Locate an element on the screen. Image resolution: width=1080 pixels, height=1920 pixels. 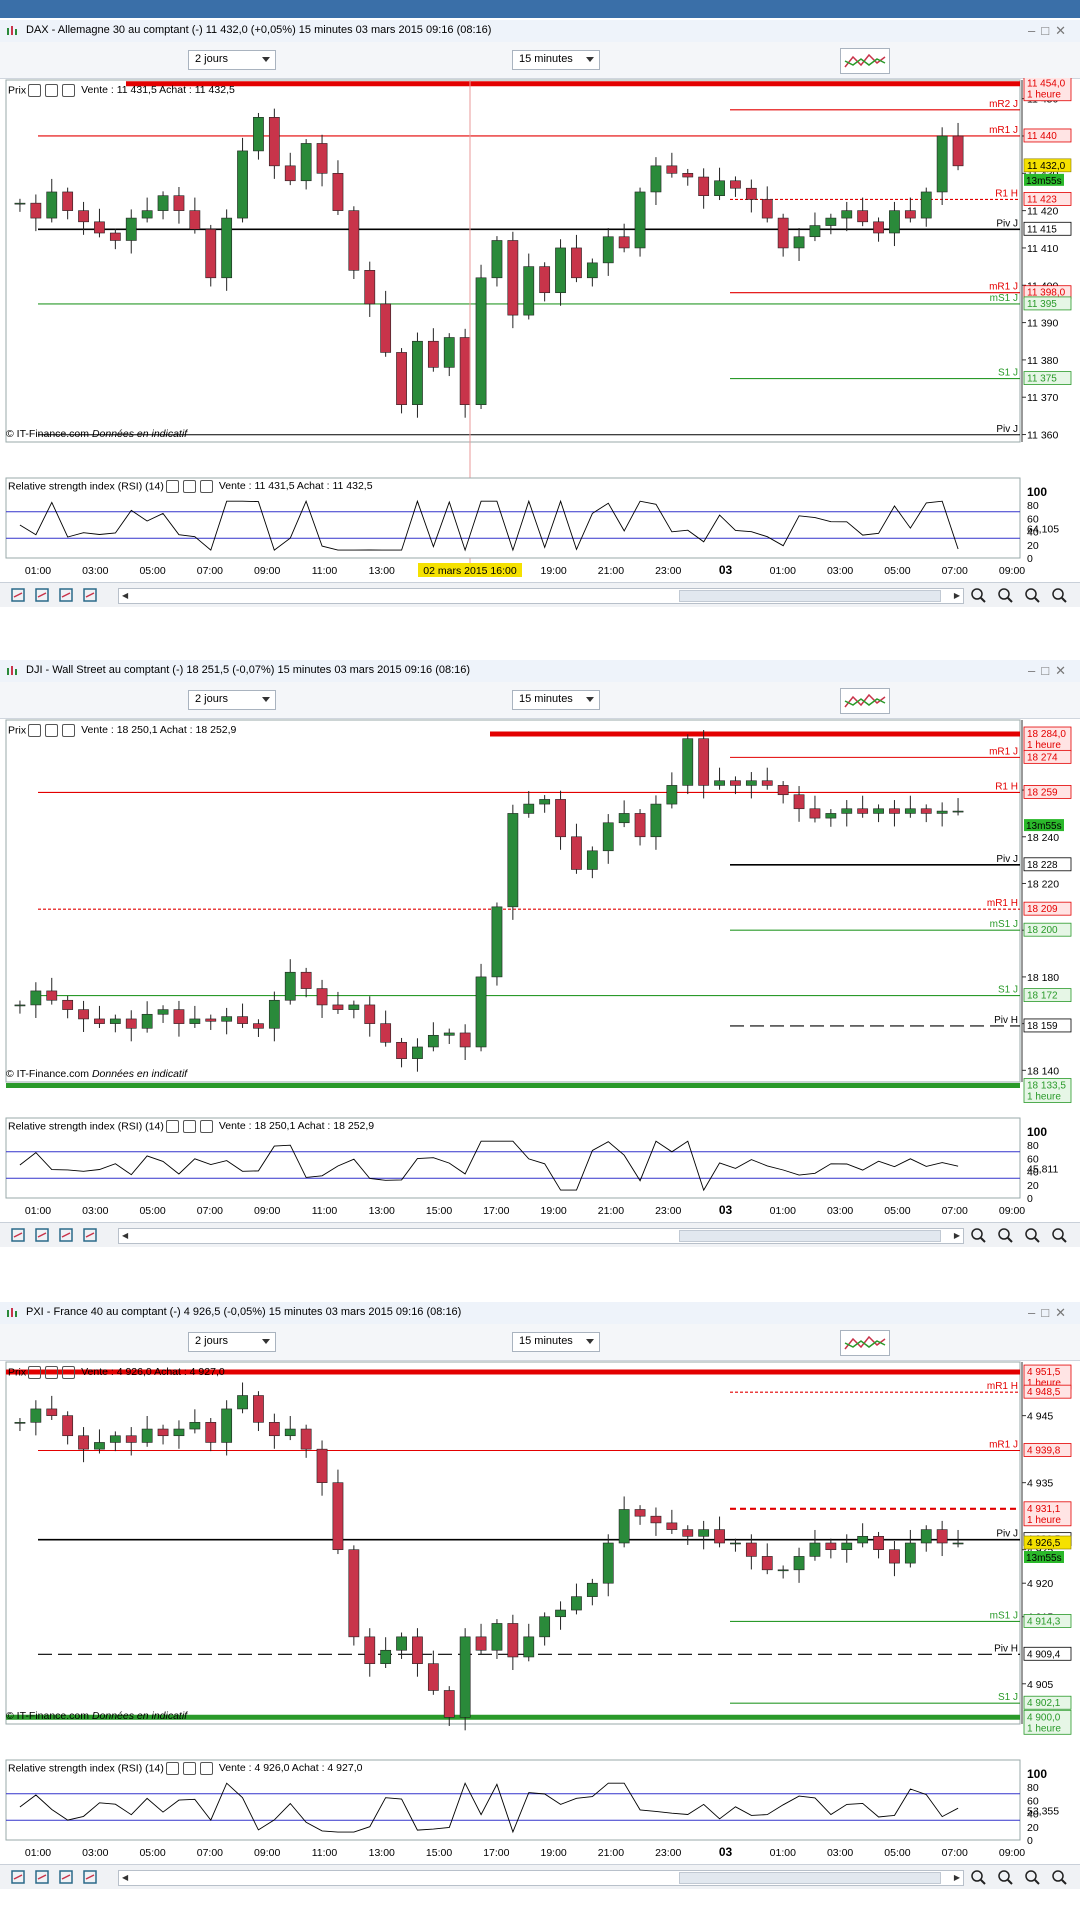
level-price-value: 4 902,1 is located at coordinates (1044, 1703).